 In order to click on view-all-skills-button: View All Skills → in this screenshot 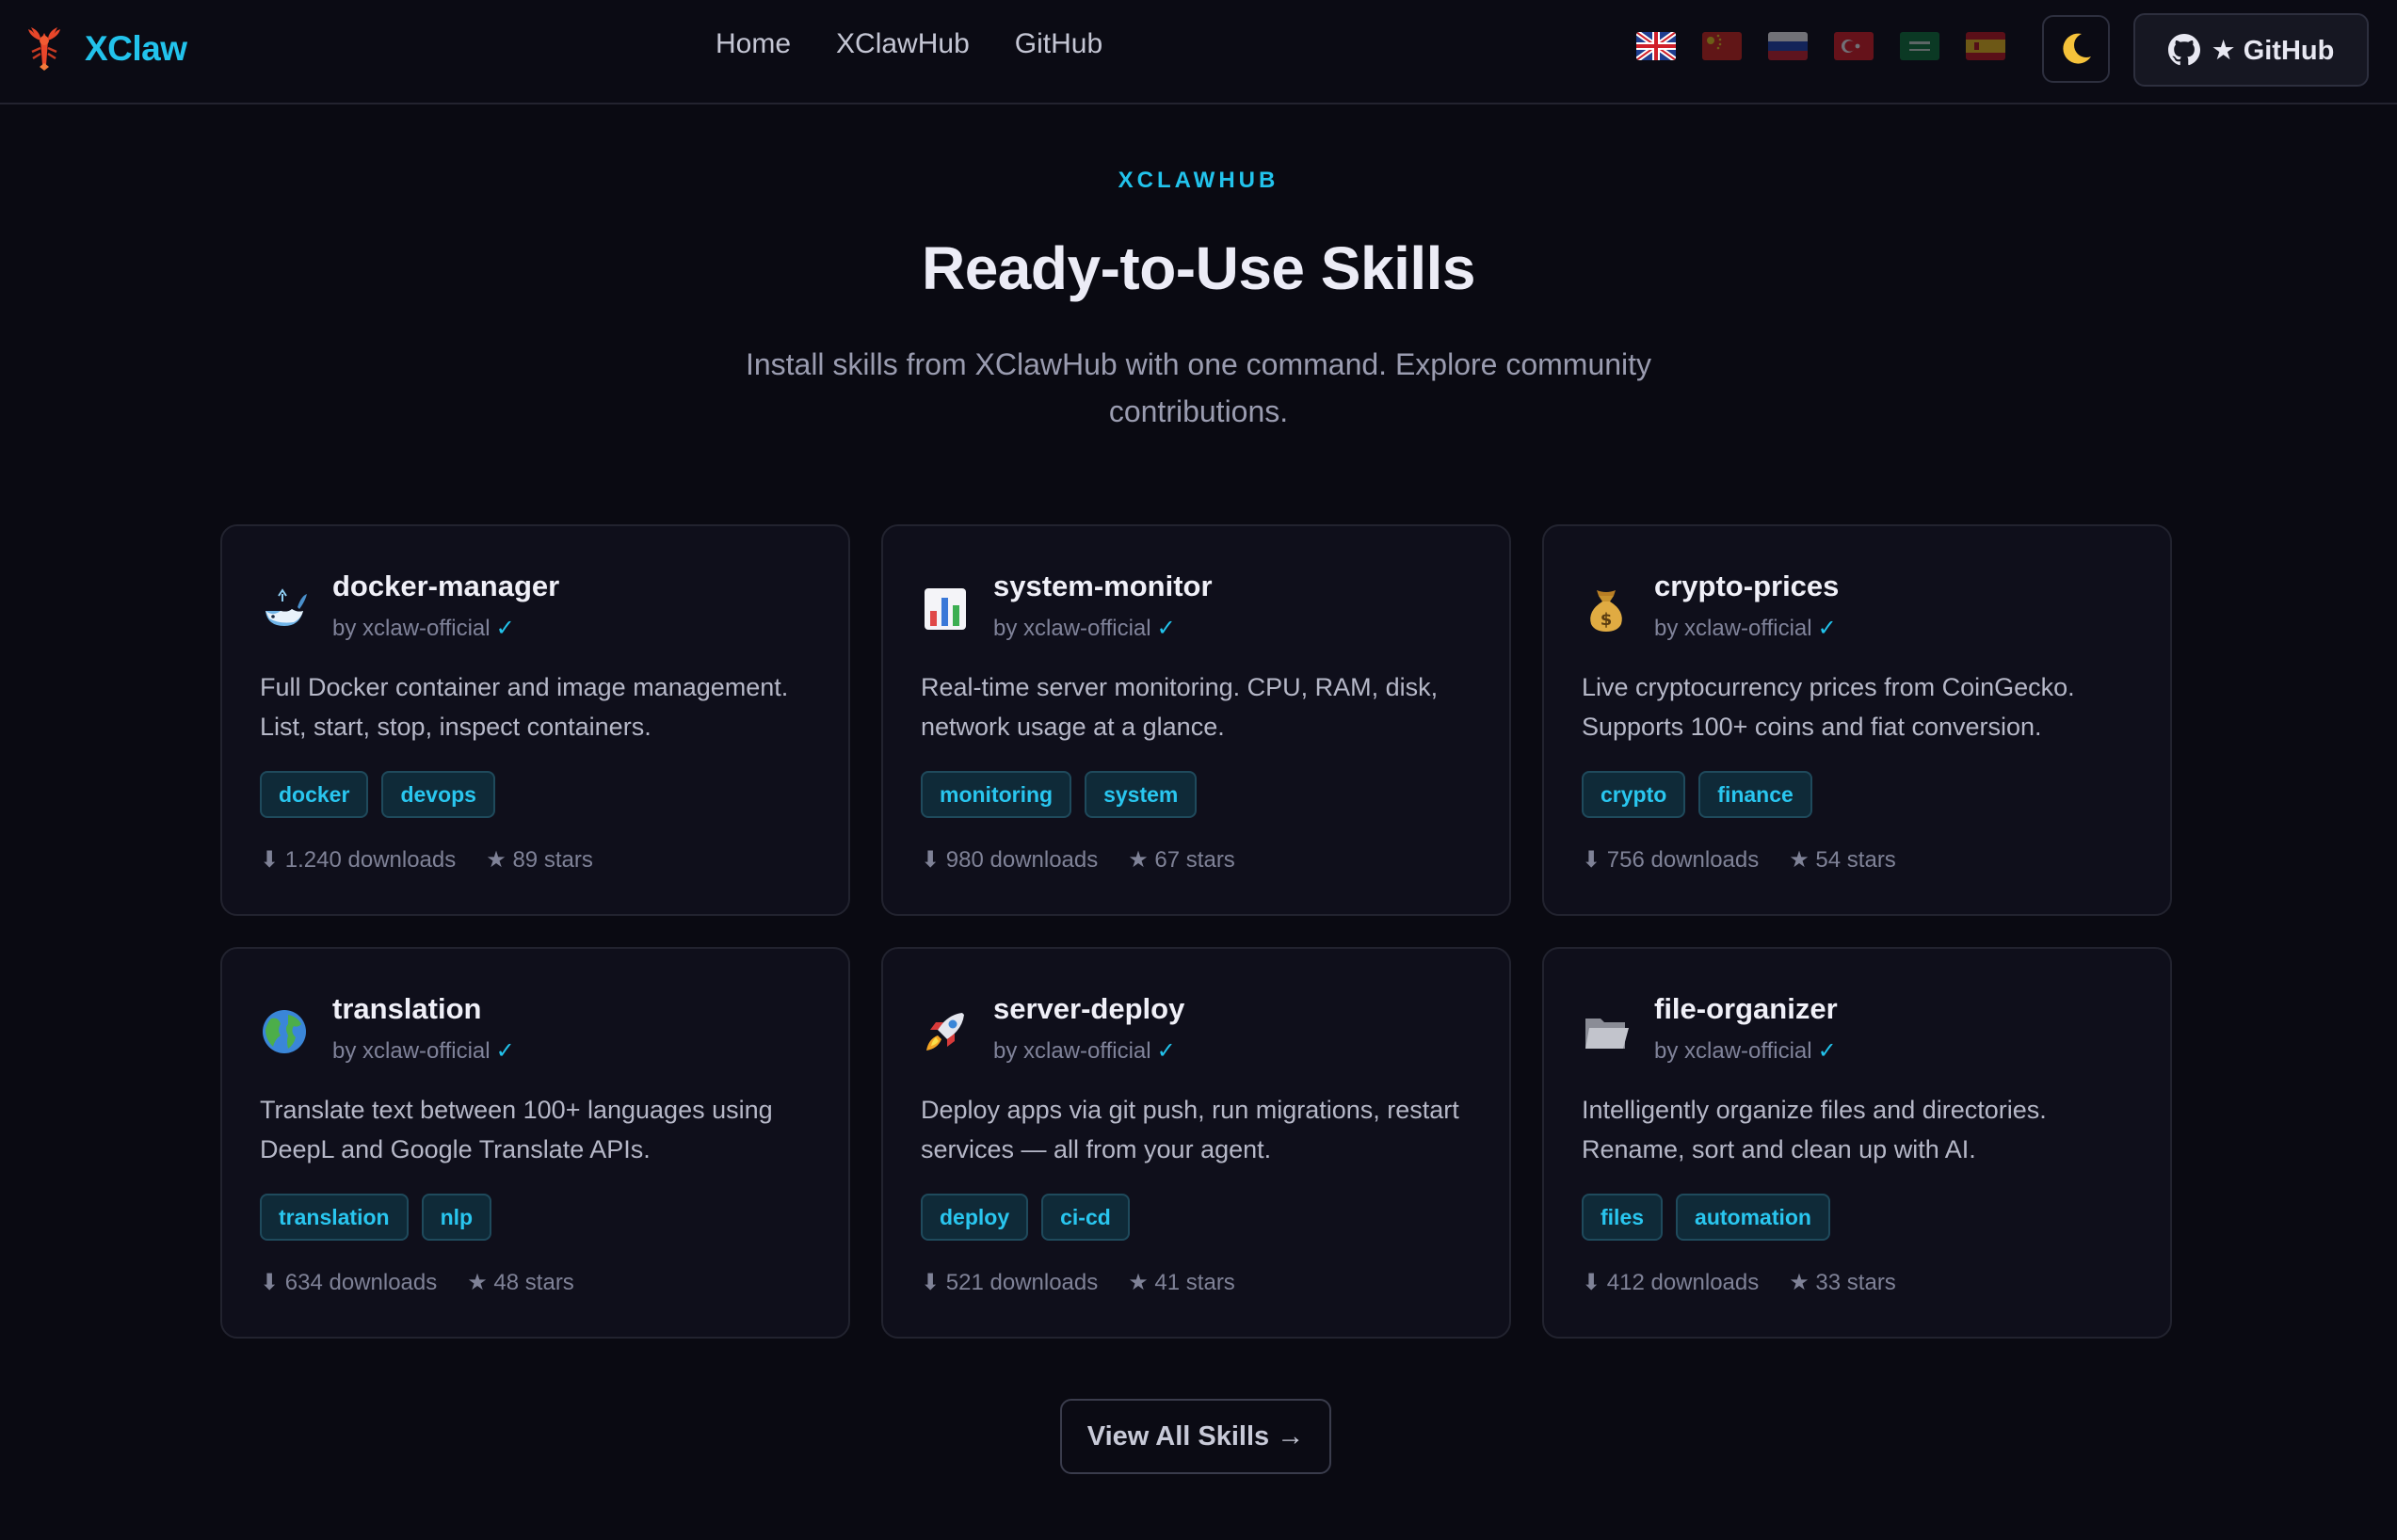, I will do `click(1195, 1436)`.